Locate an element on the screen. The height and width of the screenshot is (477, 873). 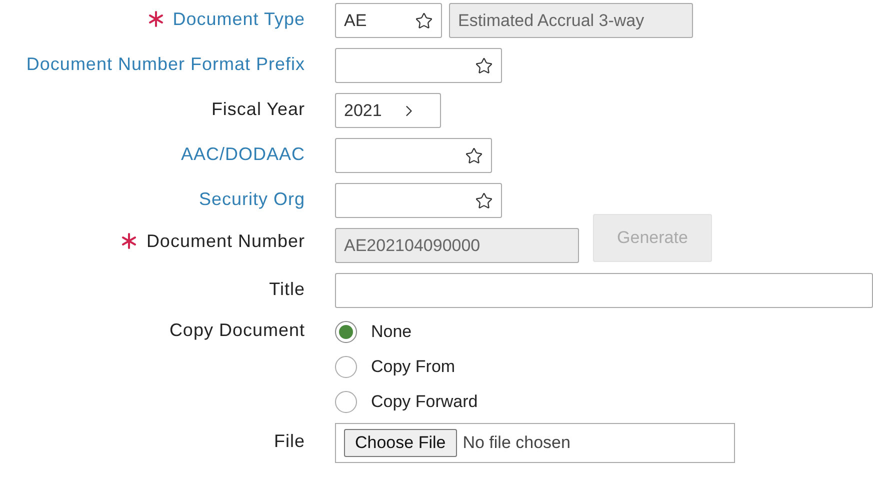
year-field: 2021 is located at coordinates (388, 110).